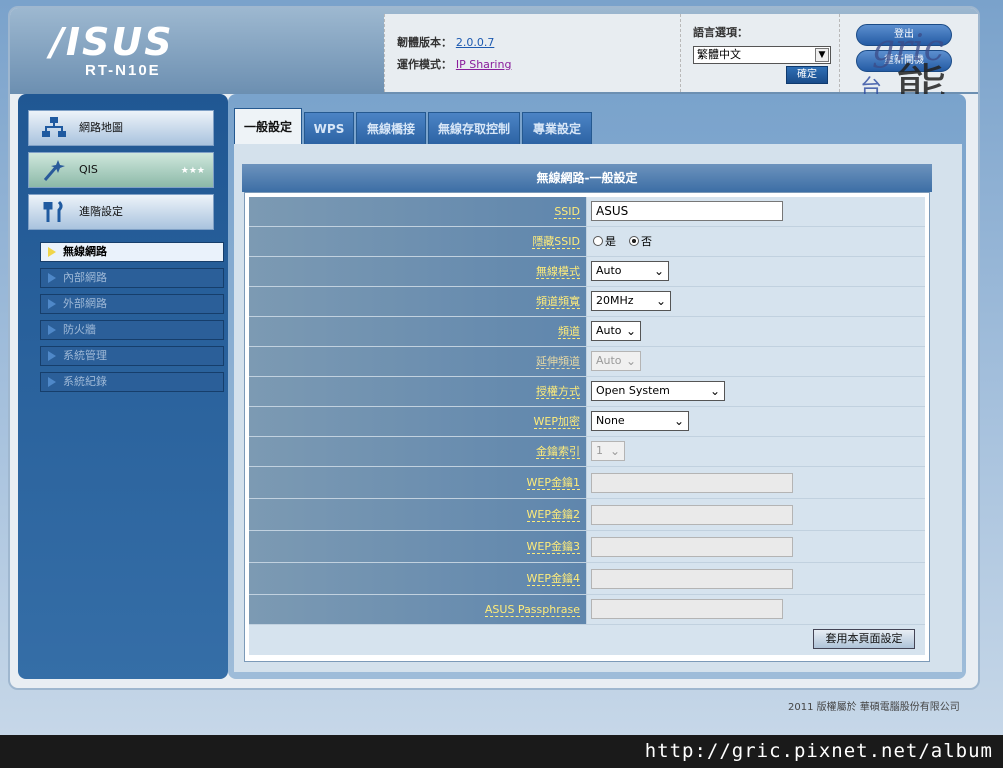 This screenshot has width=1003, height=768. Describe the element at coordinates (587, 610) in the screenshot. I see `row-passphrase: ASUS Passphrase` at that location.